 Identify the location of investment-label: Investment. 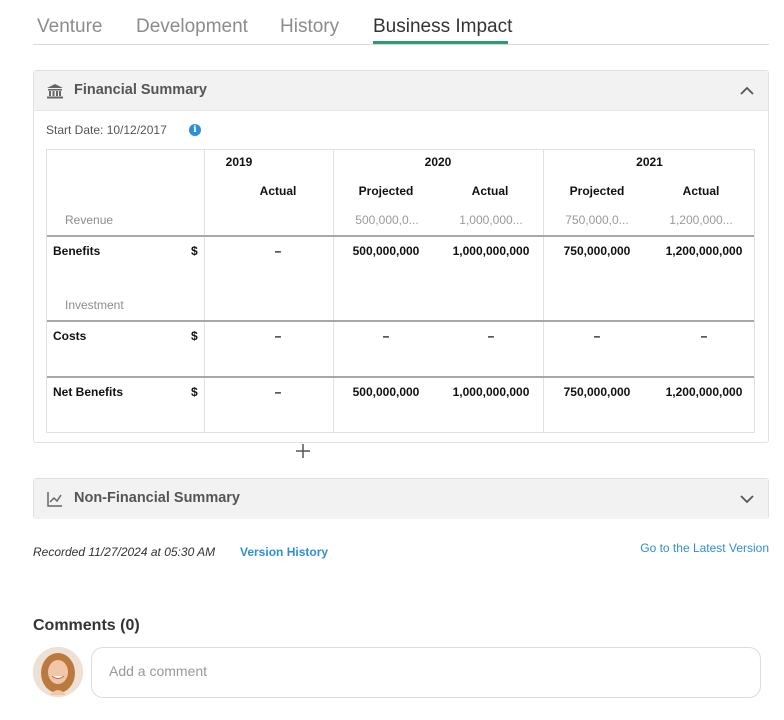
(94, 305).